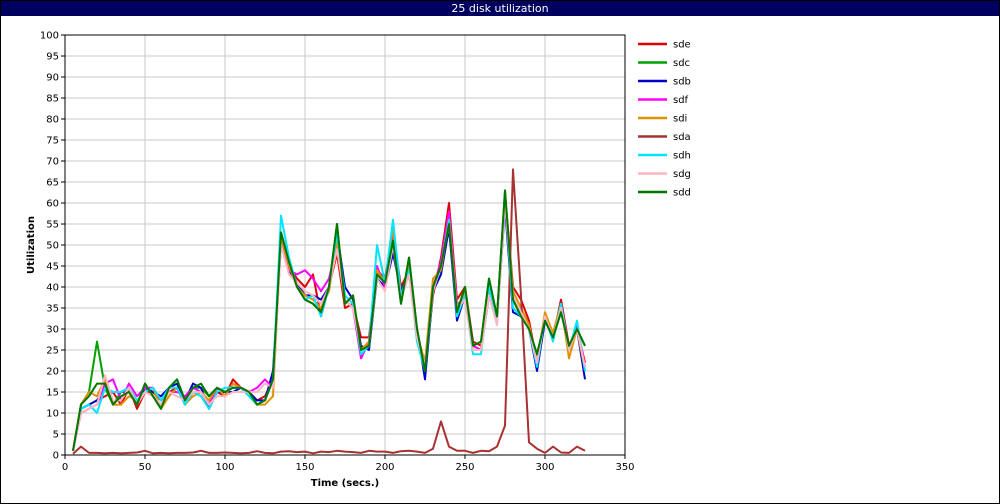 Image resolution: width=1000 pixels, height=504 pixels. I want to click on x-tick-label: 300, so click(544, 467).